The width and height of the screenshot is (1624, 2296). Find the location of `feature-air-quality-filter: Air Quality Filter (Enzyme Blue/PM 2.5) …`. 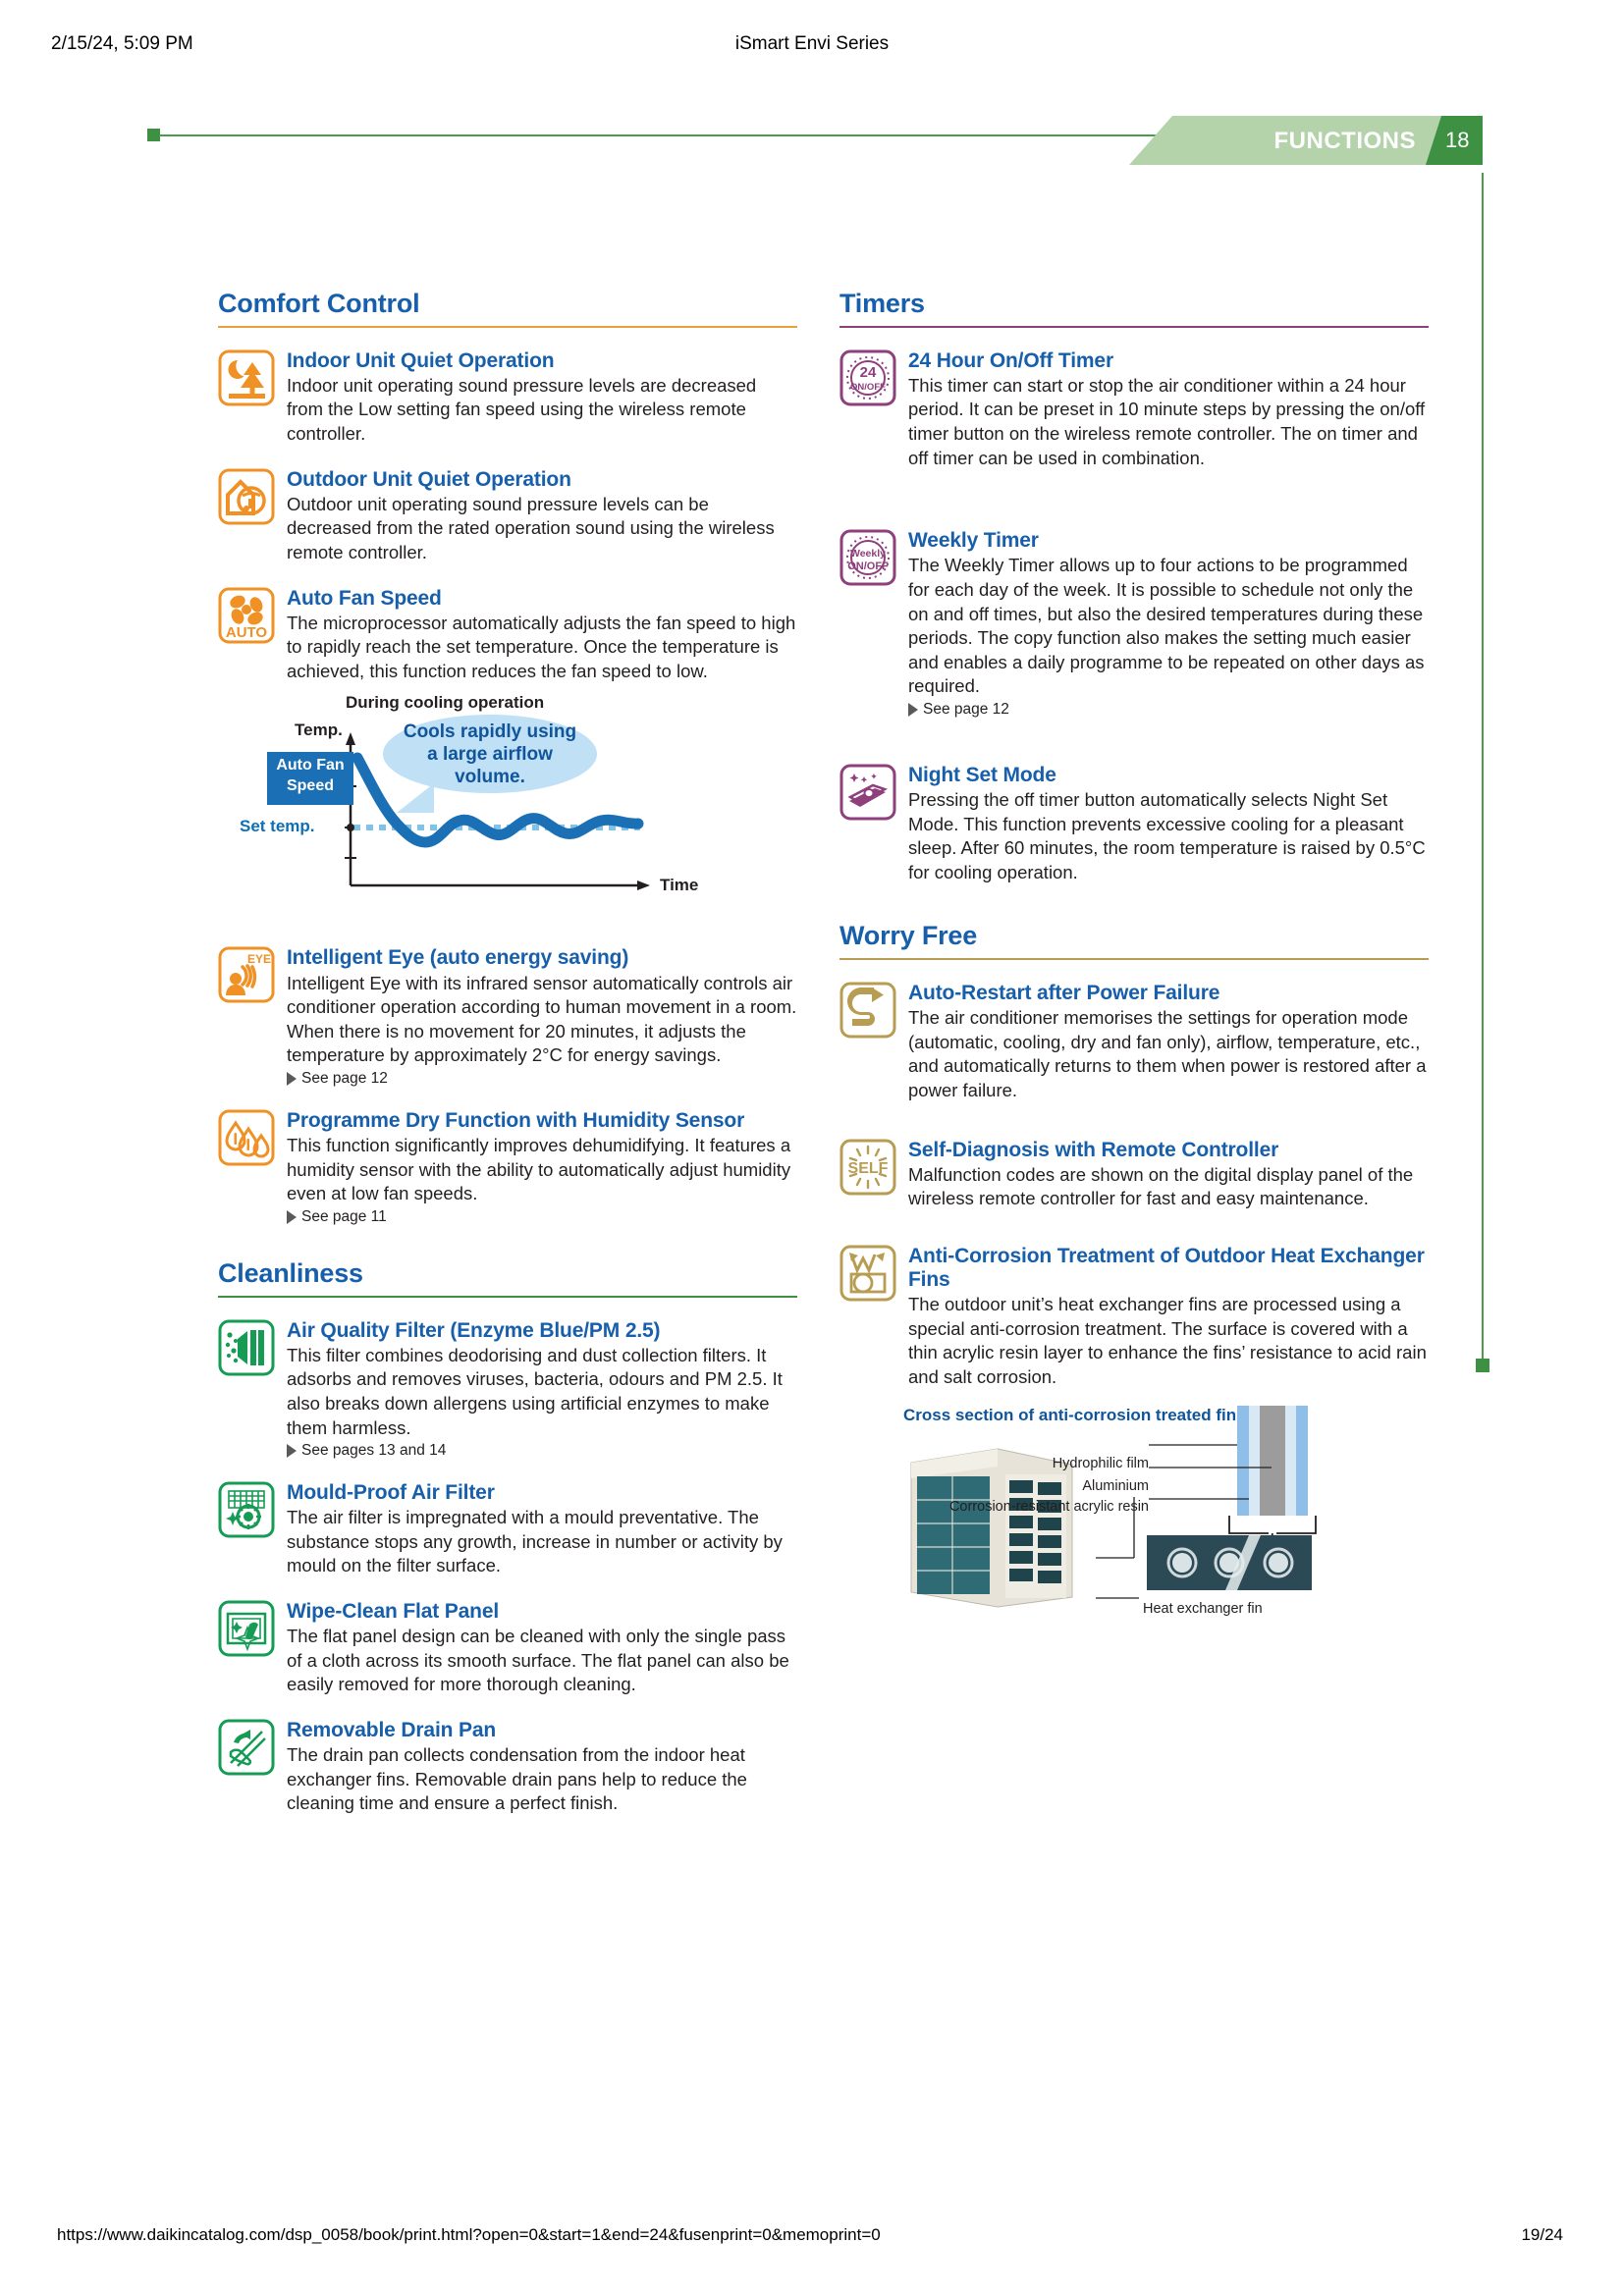

feature-air-quality-filter: Air Quality Filter (Enzyme Blue/PM 2.5) … is located at coordinates (507, 1390).